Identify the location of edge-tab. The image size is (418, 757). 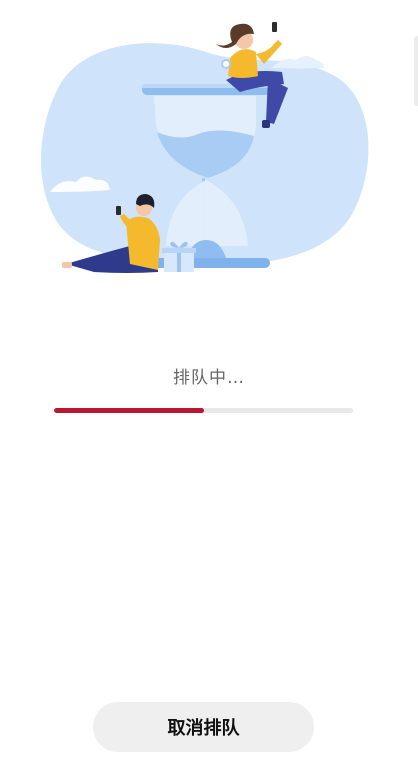
(416, 71).